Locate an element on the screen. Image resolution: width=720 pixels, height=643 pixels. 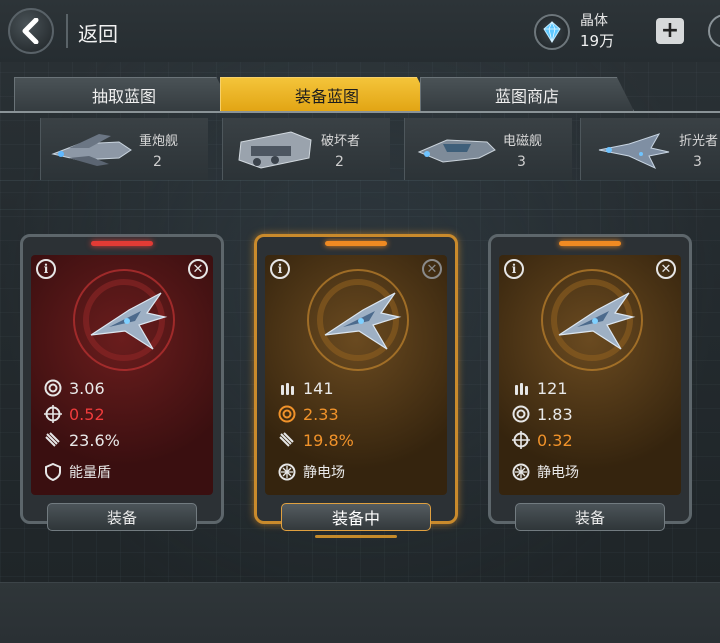
stat-row: 1.83 is located at coordinates (542, 414).